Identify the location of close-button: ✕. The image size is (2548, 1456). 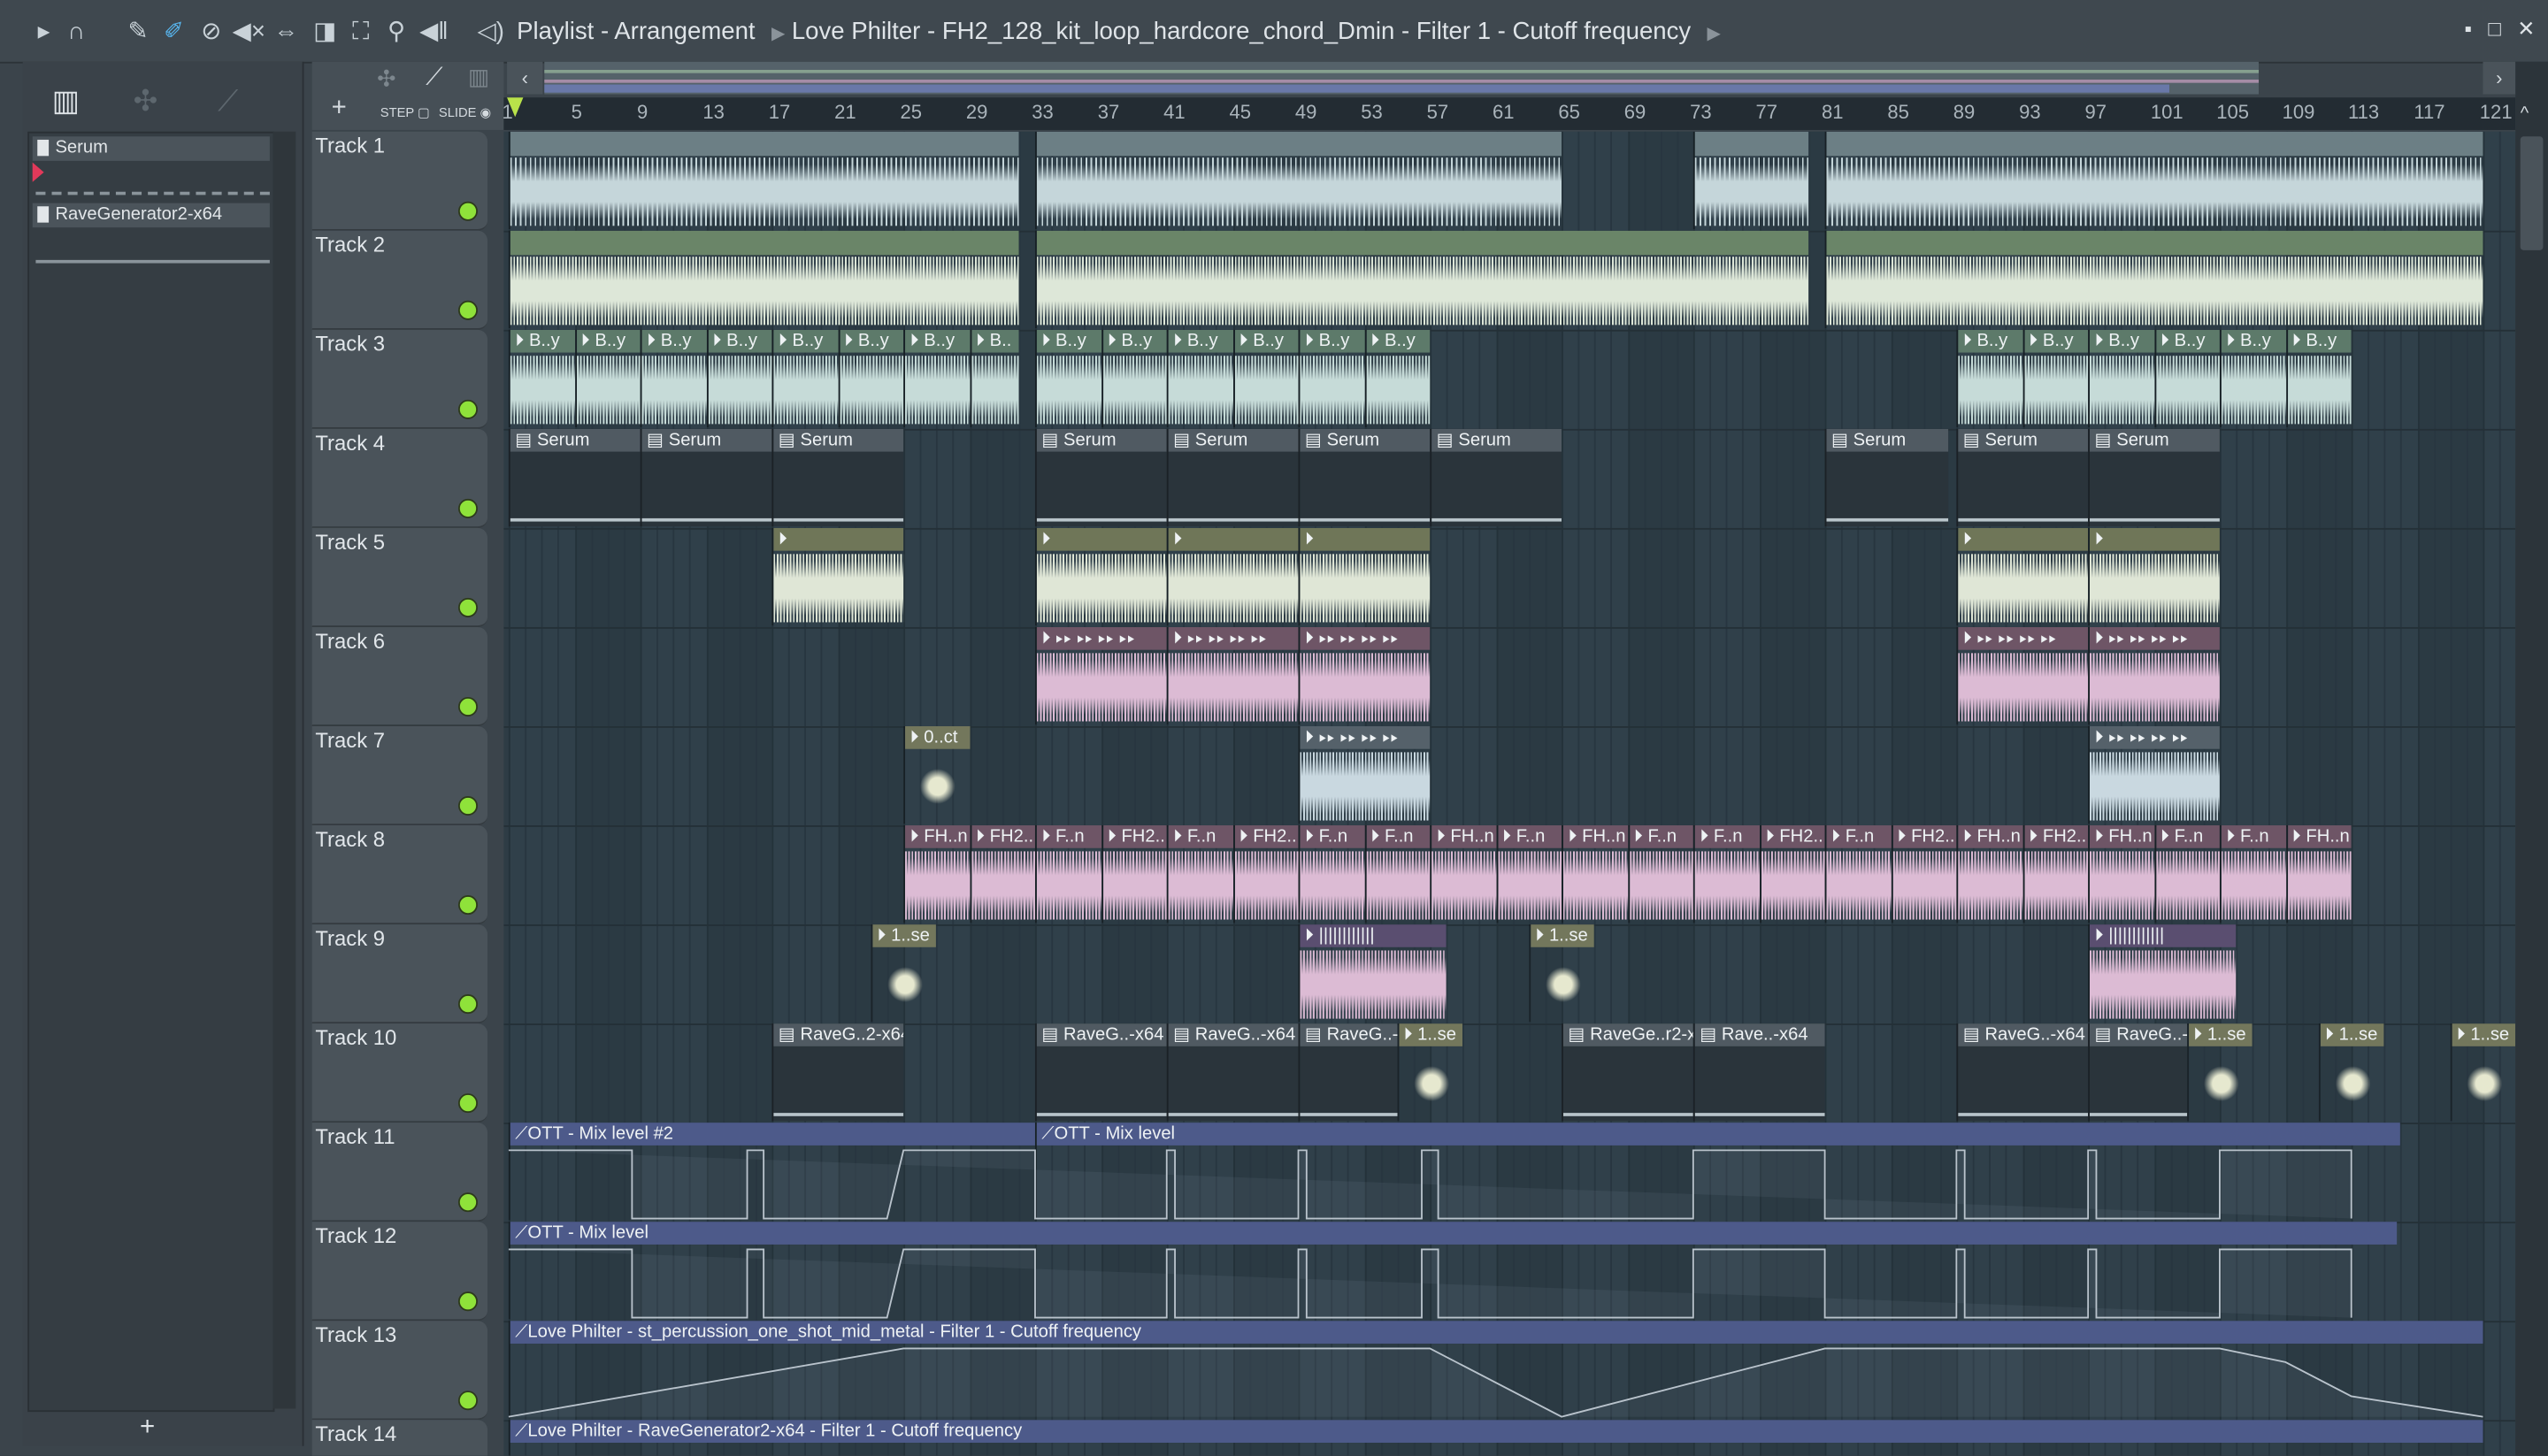
(2526, 29).